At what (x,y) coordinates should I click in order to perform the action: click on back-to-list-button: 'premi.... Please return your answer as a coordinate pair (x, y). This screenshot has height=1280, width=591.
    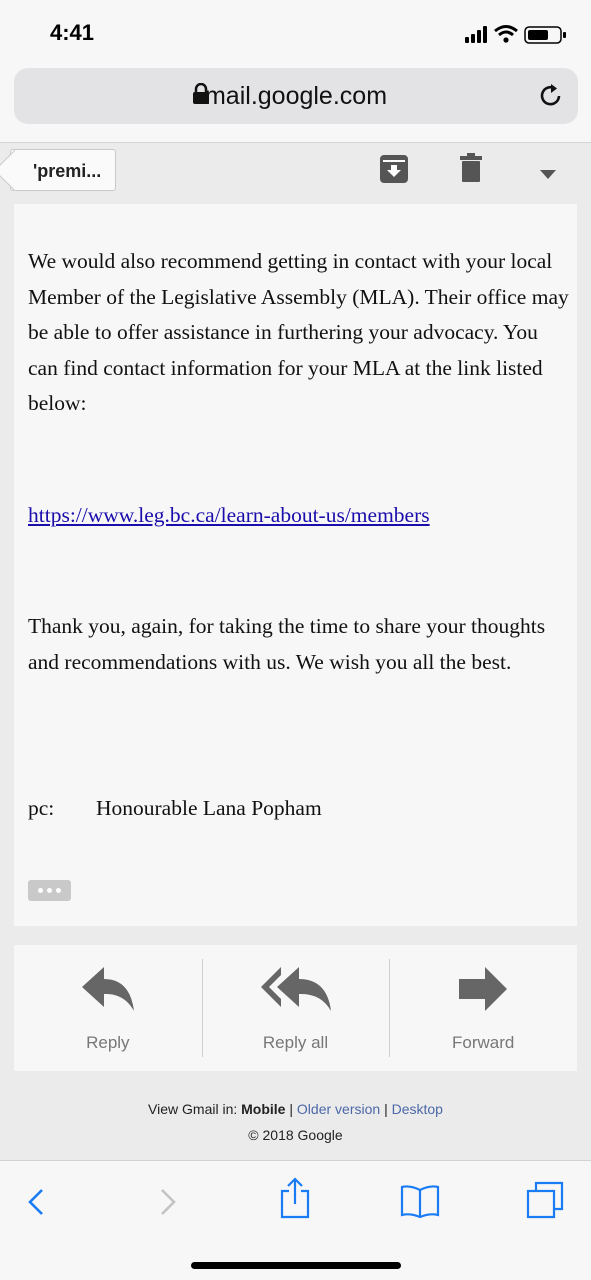
    Looking at the image, I should click on (63, 170).